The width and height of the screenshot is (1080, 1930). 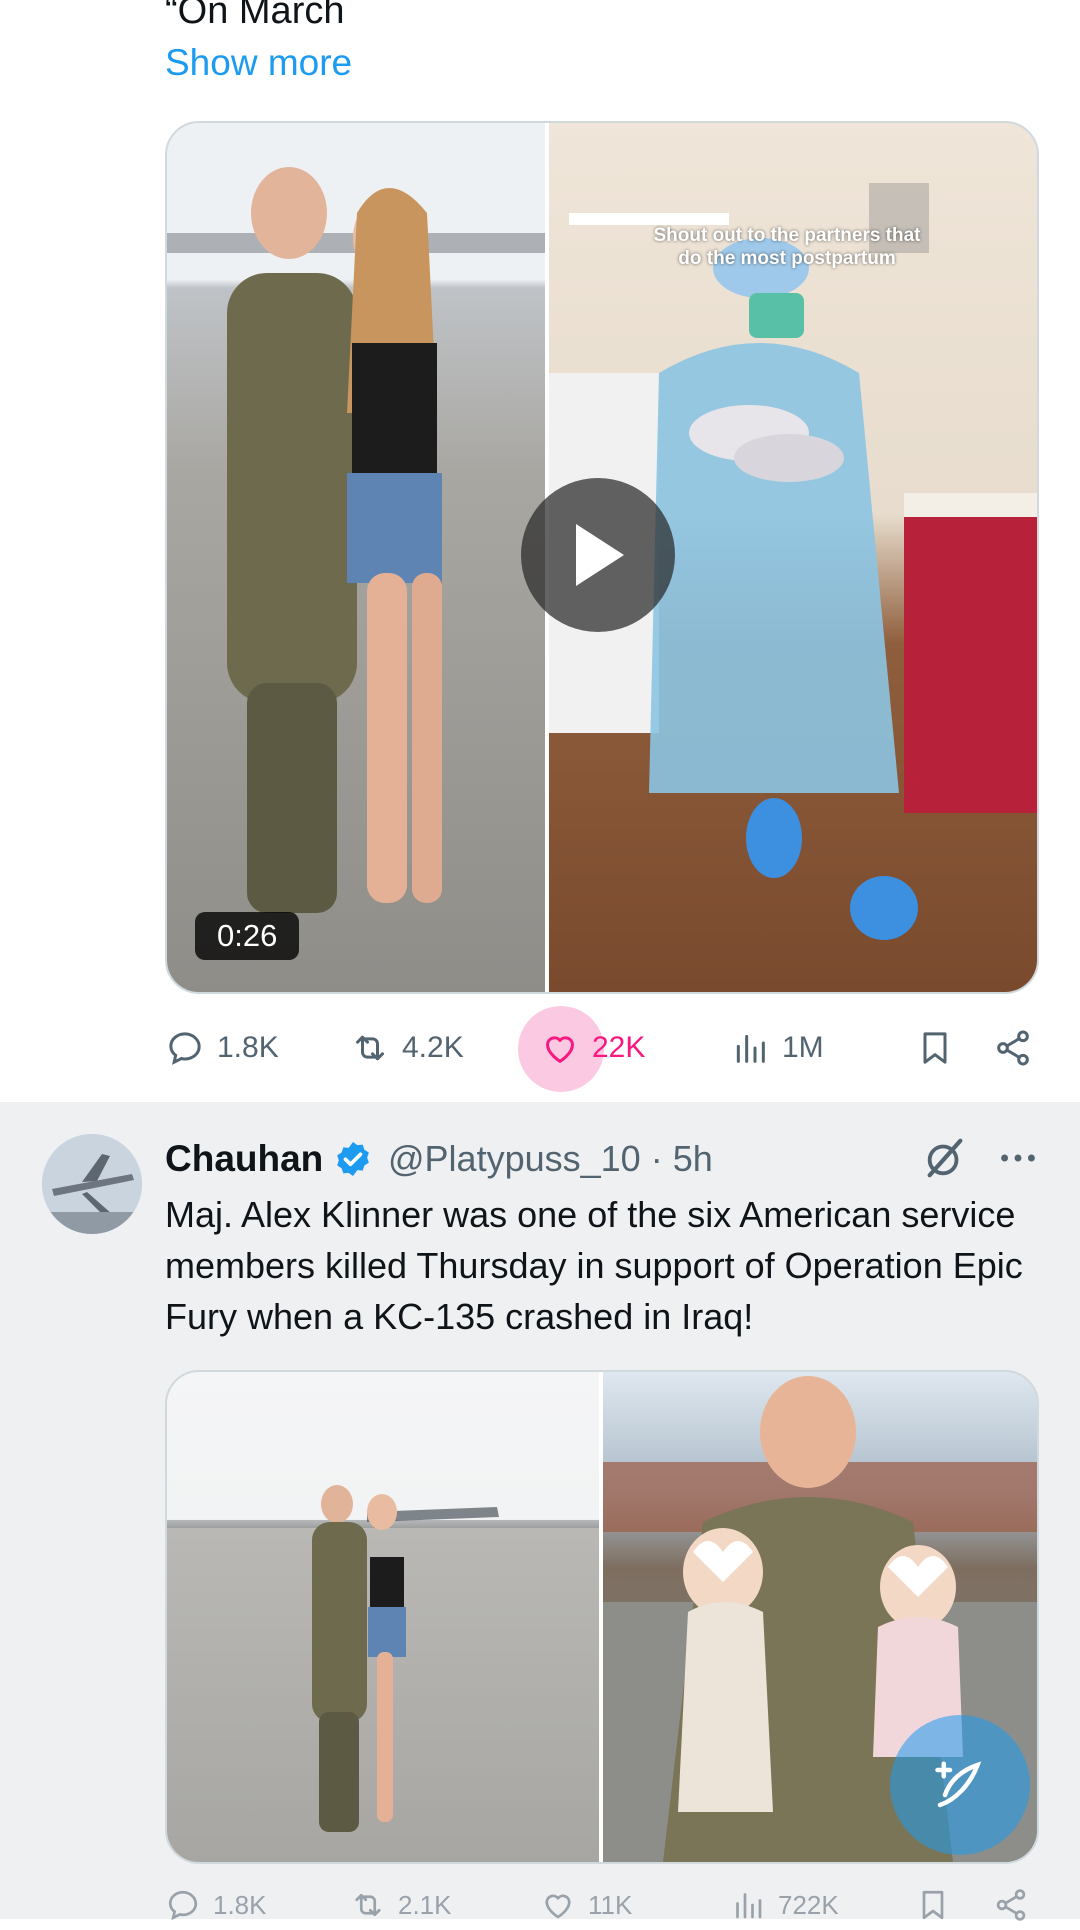 I want to click on compose-post-button, so click(x=960, y=1785).